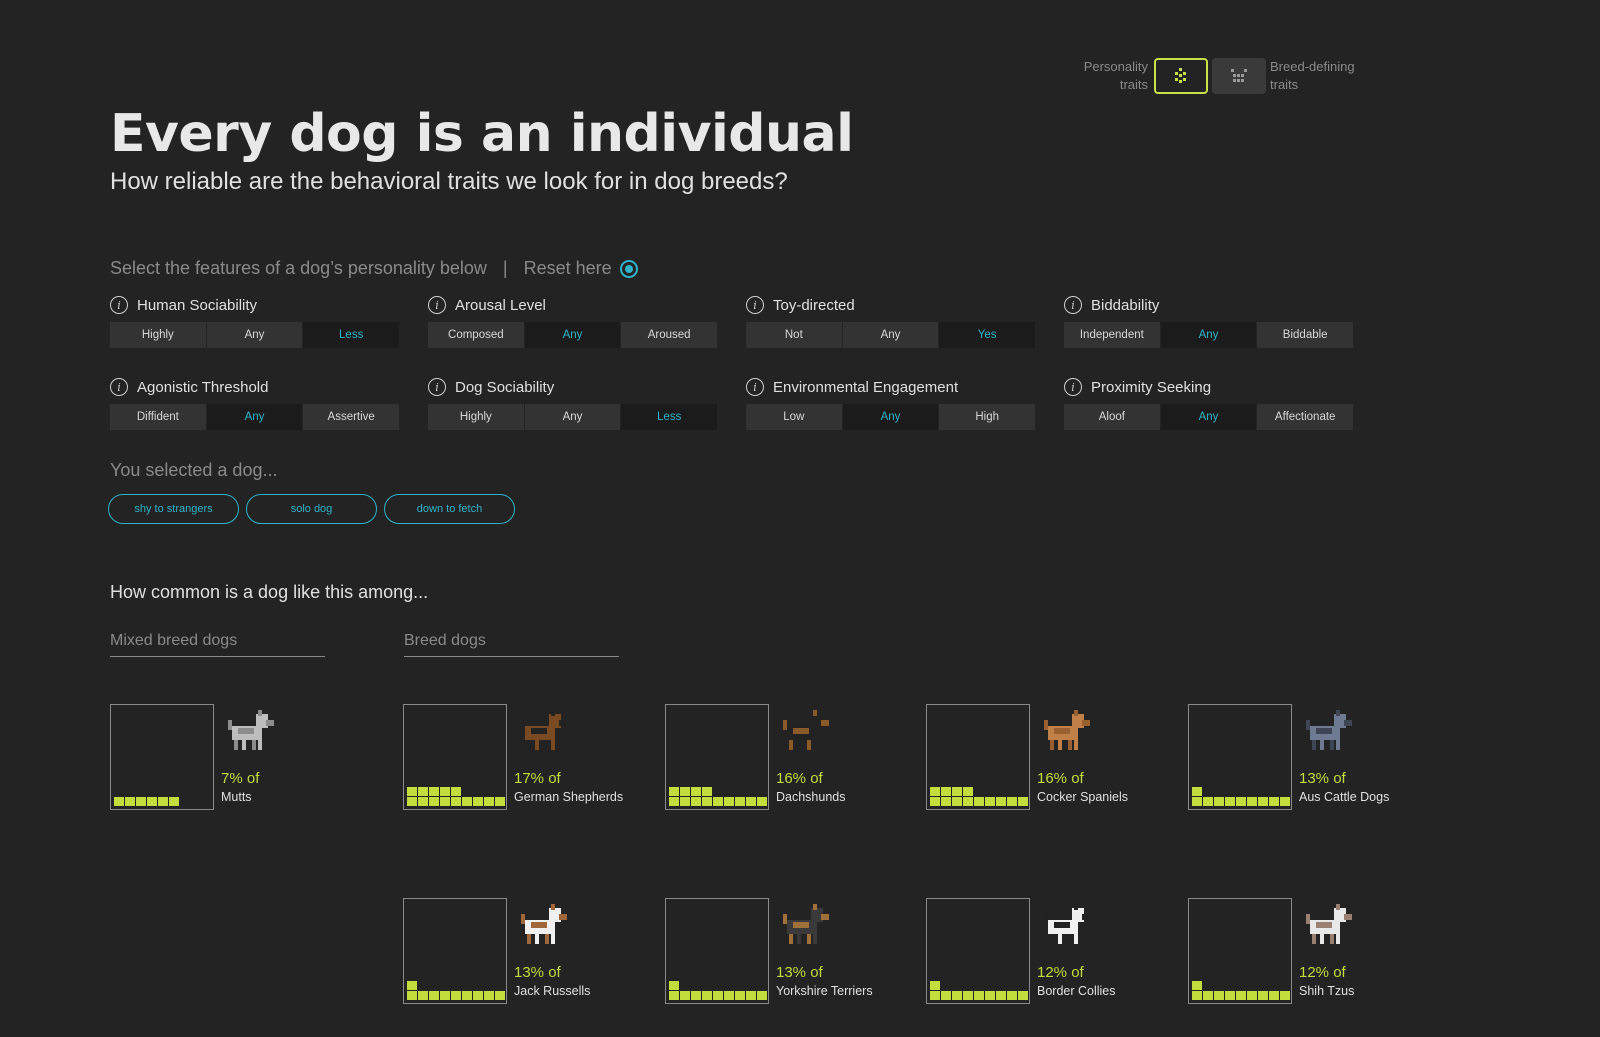  I want to click on percent-label: 16% of, so click(799, 778).